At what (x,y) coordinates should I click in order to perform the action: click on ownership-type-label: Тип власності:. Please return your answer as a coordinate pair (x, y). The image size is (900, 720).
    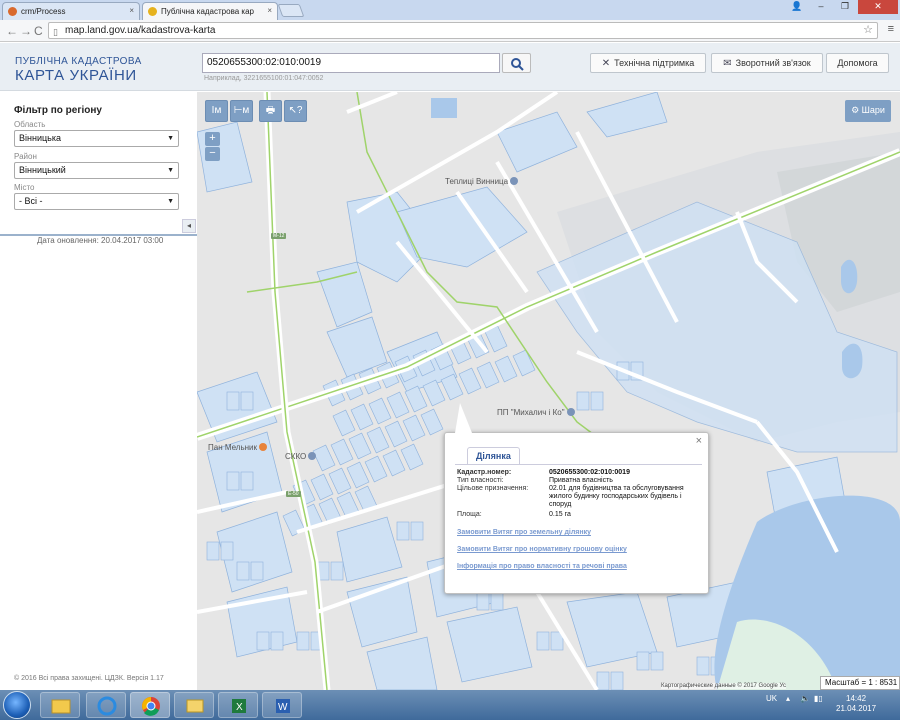
    Looking at the image, I should click on (480, 480).